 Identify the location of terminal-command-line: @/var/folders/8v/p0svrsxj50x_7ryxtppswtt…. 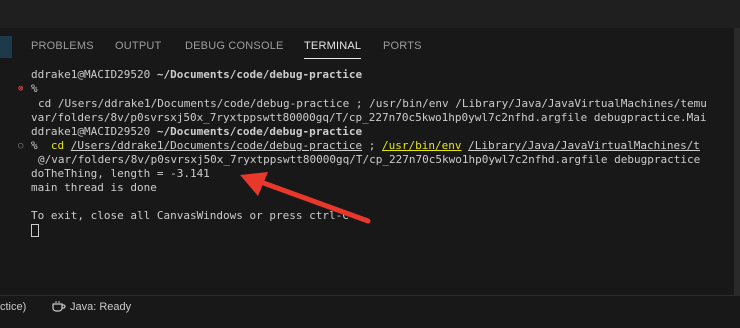
(369, 159).